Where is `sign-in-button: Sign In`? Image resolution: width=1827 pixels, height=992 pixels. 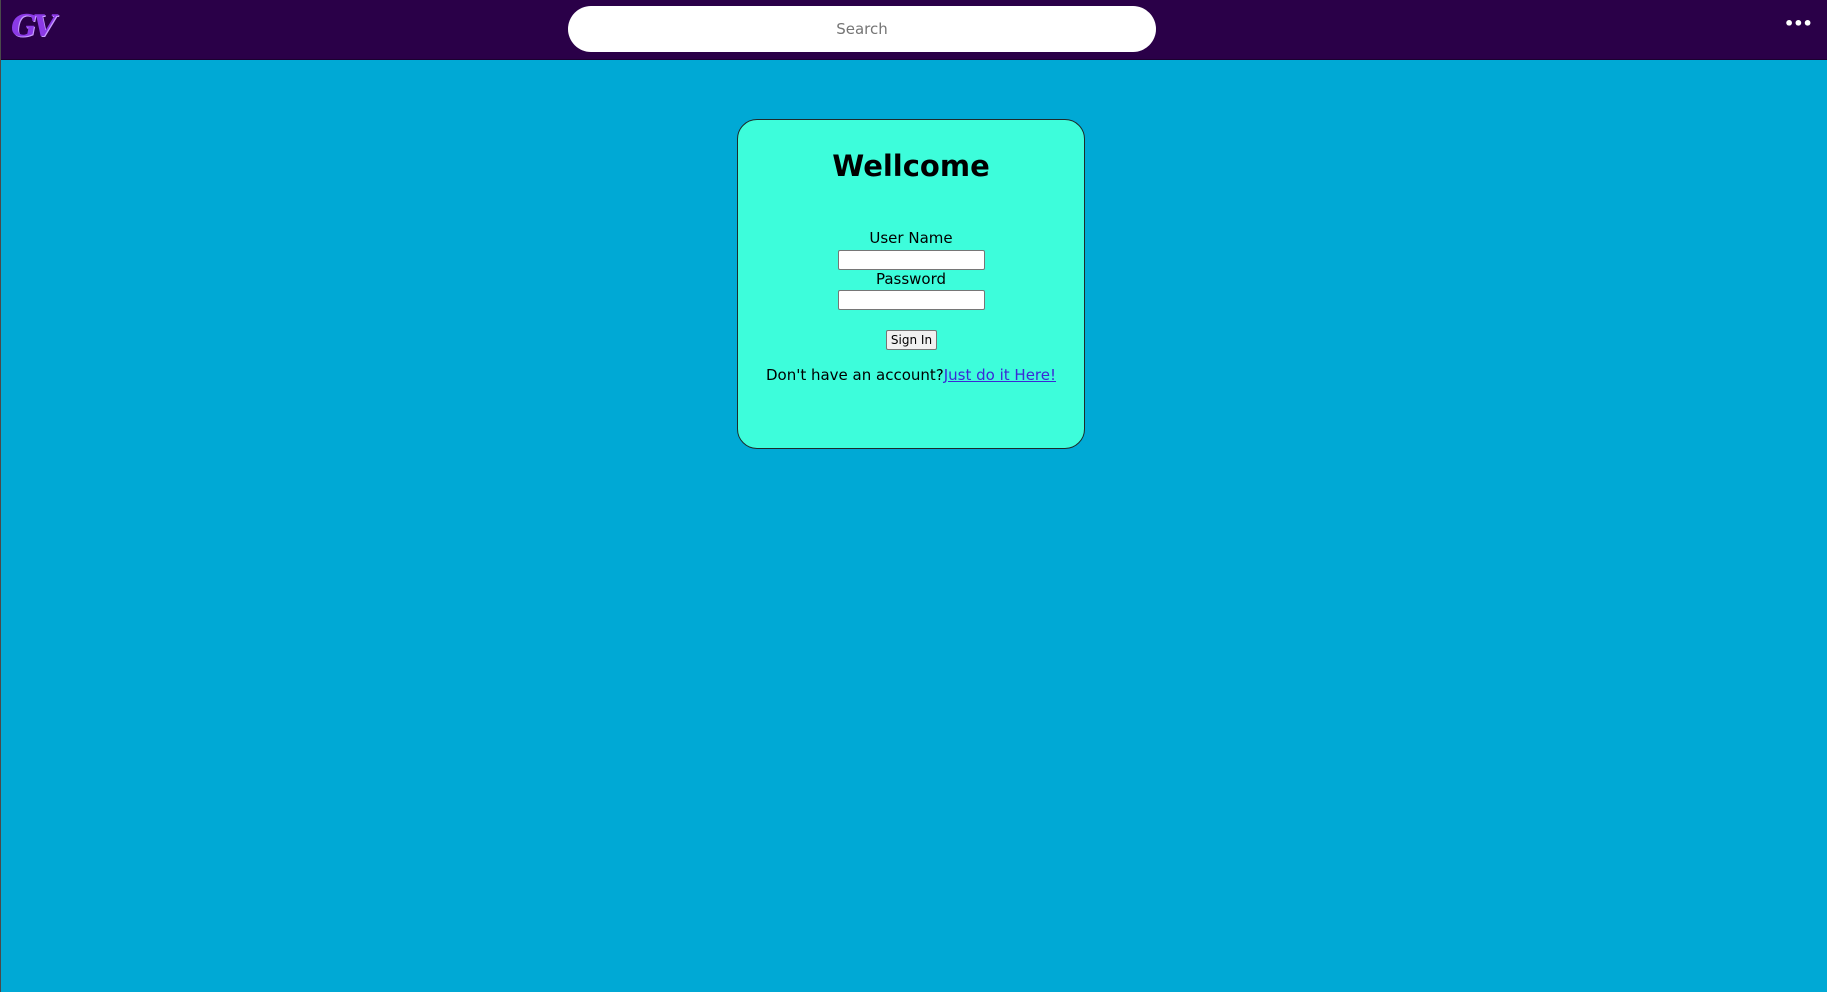
sign-in-button: Sign In is located at coordinates (911, 340).